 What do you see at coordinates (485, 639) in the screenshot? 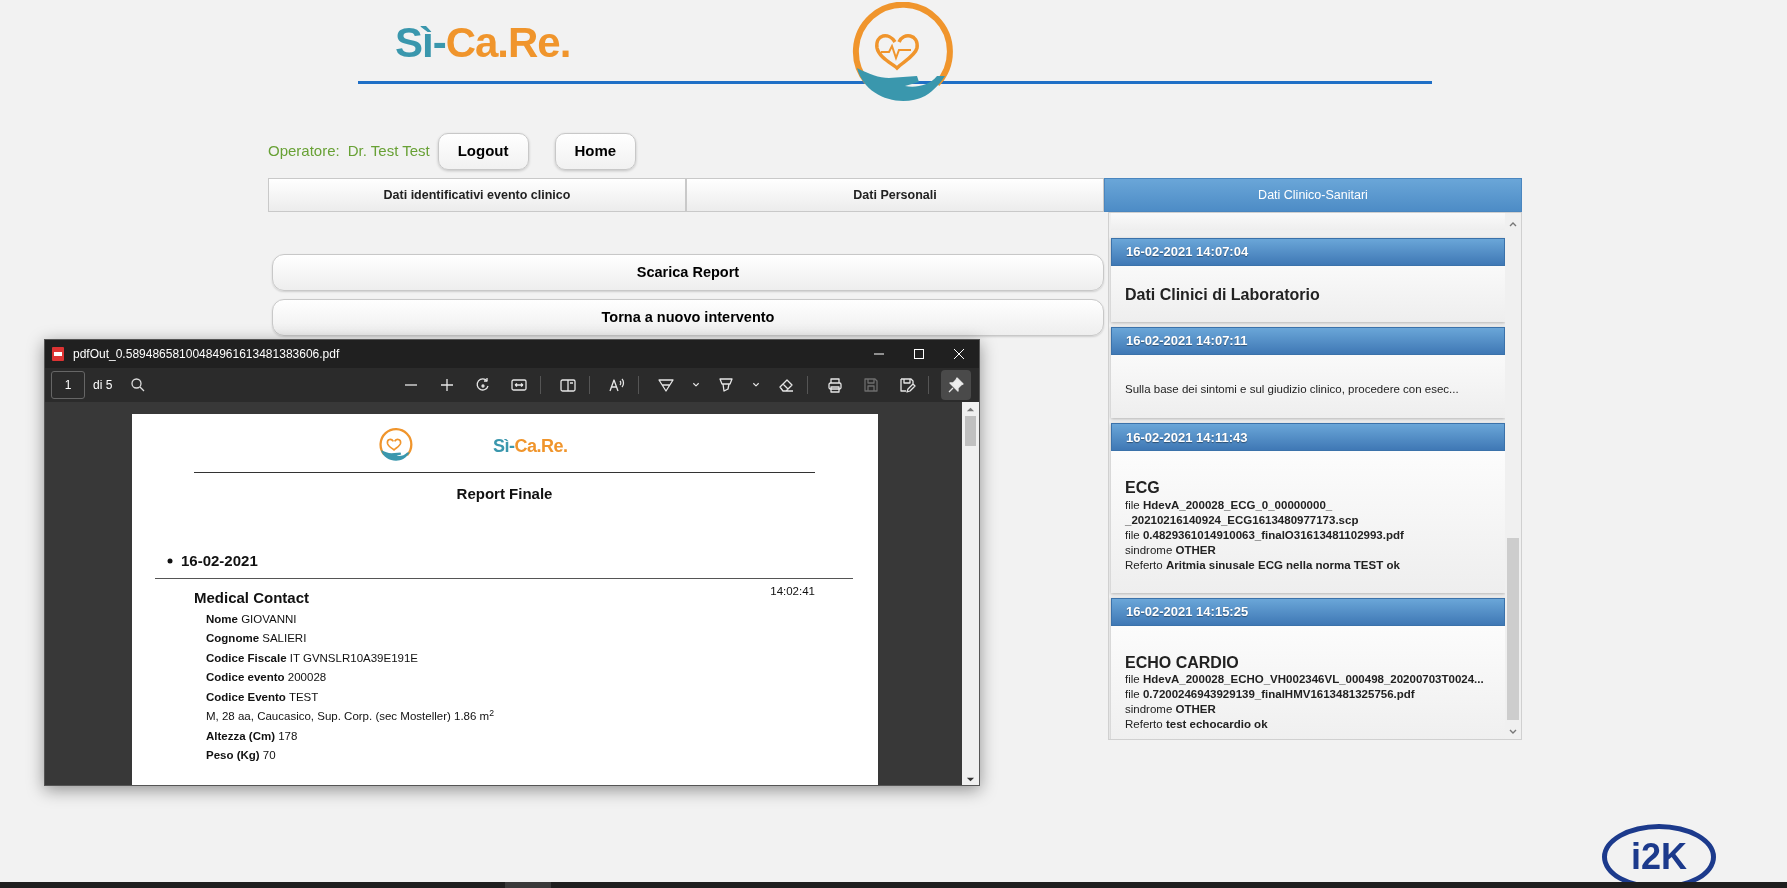
I see `document-field: Cognome SALIERI` at bounding box center [485, 639].